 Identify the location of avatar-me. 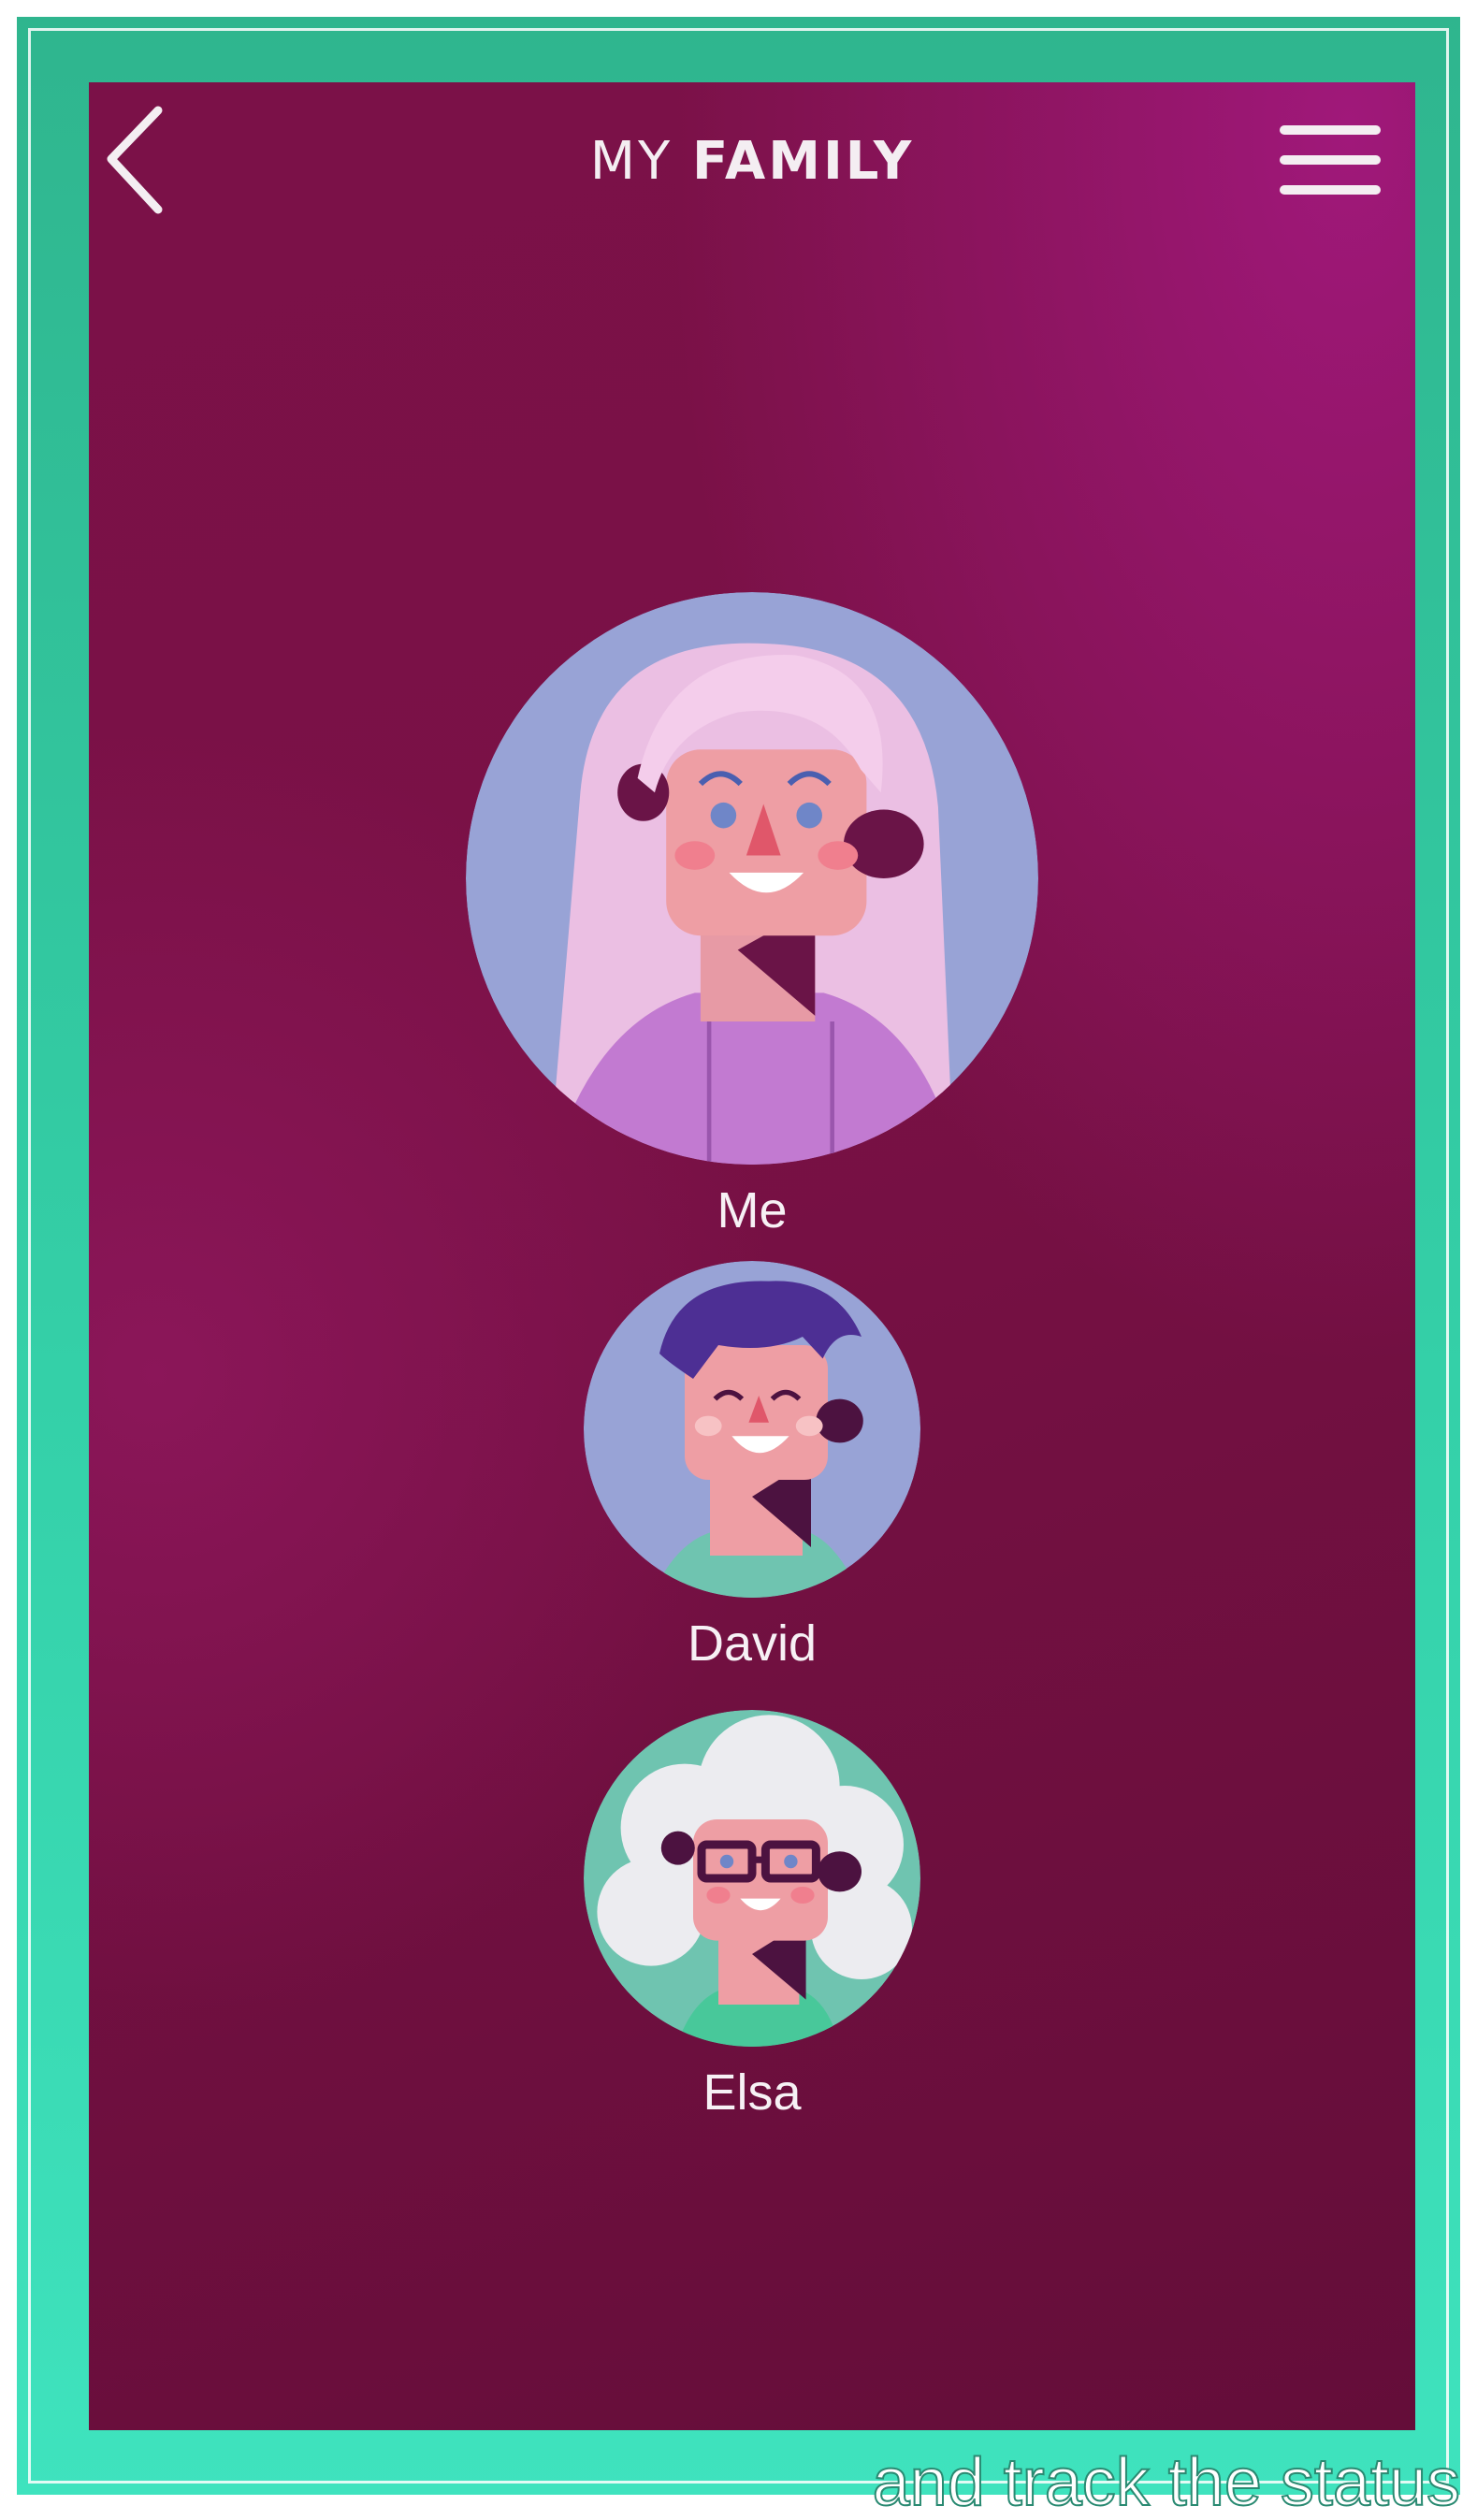
(752, 878).